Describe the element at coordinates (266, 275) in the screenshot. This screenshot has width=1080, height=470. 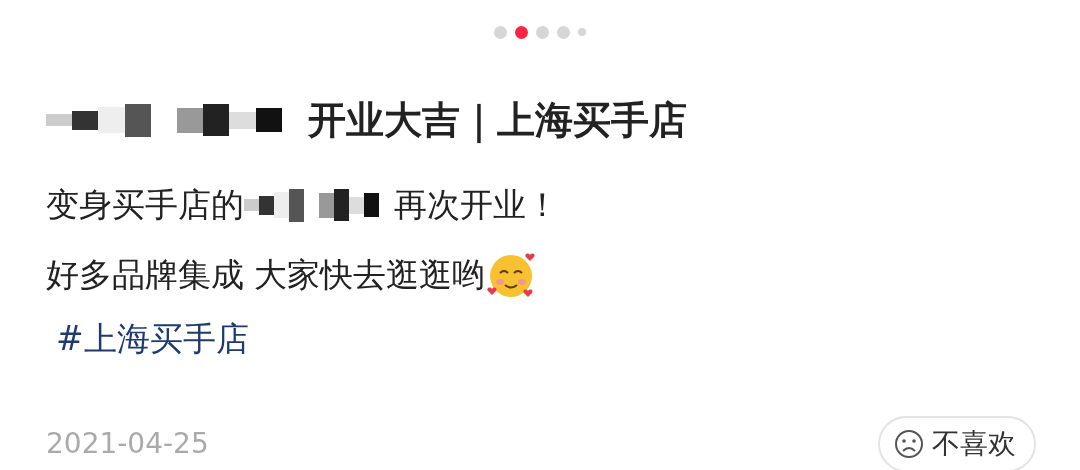
I see `post-text: 好多品牌集成 大家快去逛逛哟` at that location.